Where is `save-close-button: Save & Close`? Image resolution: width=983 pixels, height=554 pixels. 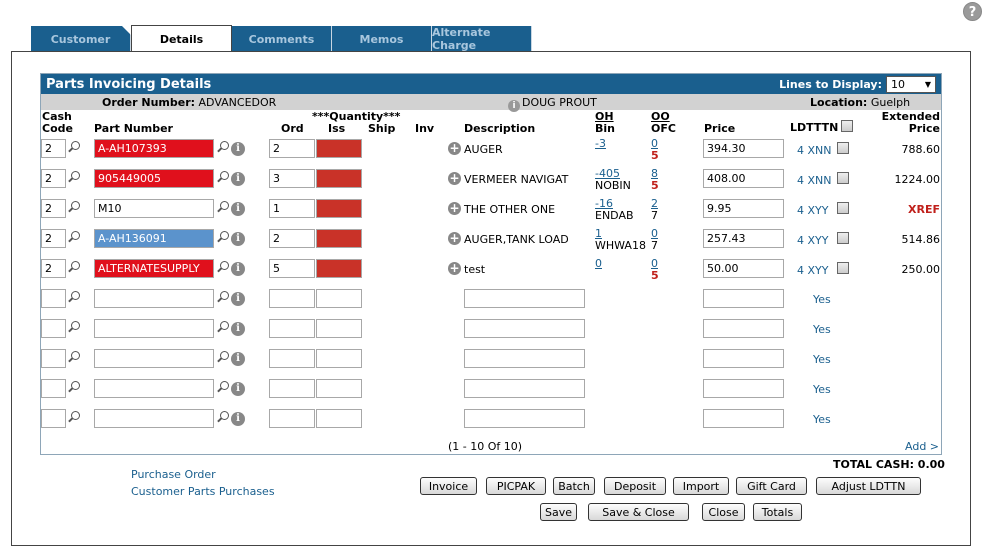 save-close-button: Save & Close is located at coordinates (638, 512).